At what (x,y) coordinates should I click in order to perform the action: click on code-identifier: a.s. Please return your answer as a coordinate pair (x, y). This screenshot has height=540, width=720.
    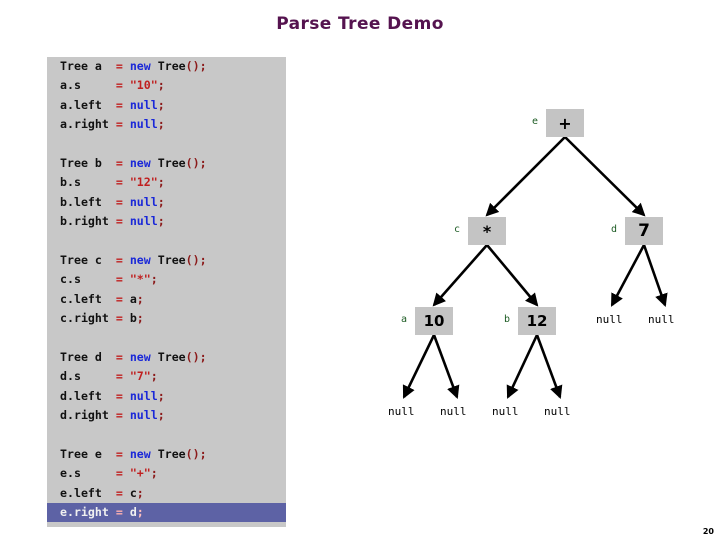
    Looking at the image, I should click on (88, 85).